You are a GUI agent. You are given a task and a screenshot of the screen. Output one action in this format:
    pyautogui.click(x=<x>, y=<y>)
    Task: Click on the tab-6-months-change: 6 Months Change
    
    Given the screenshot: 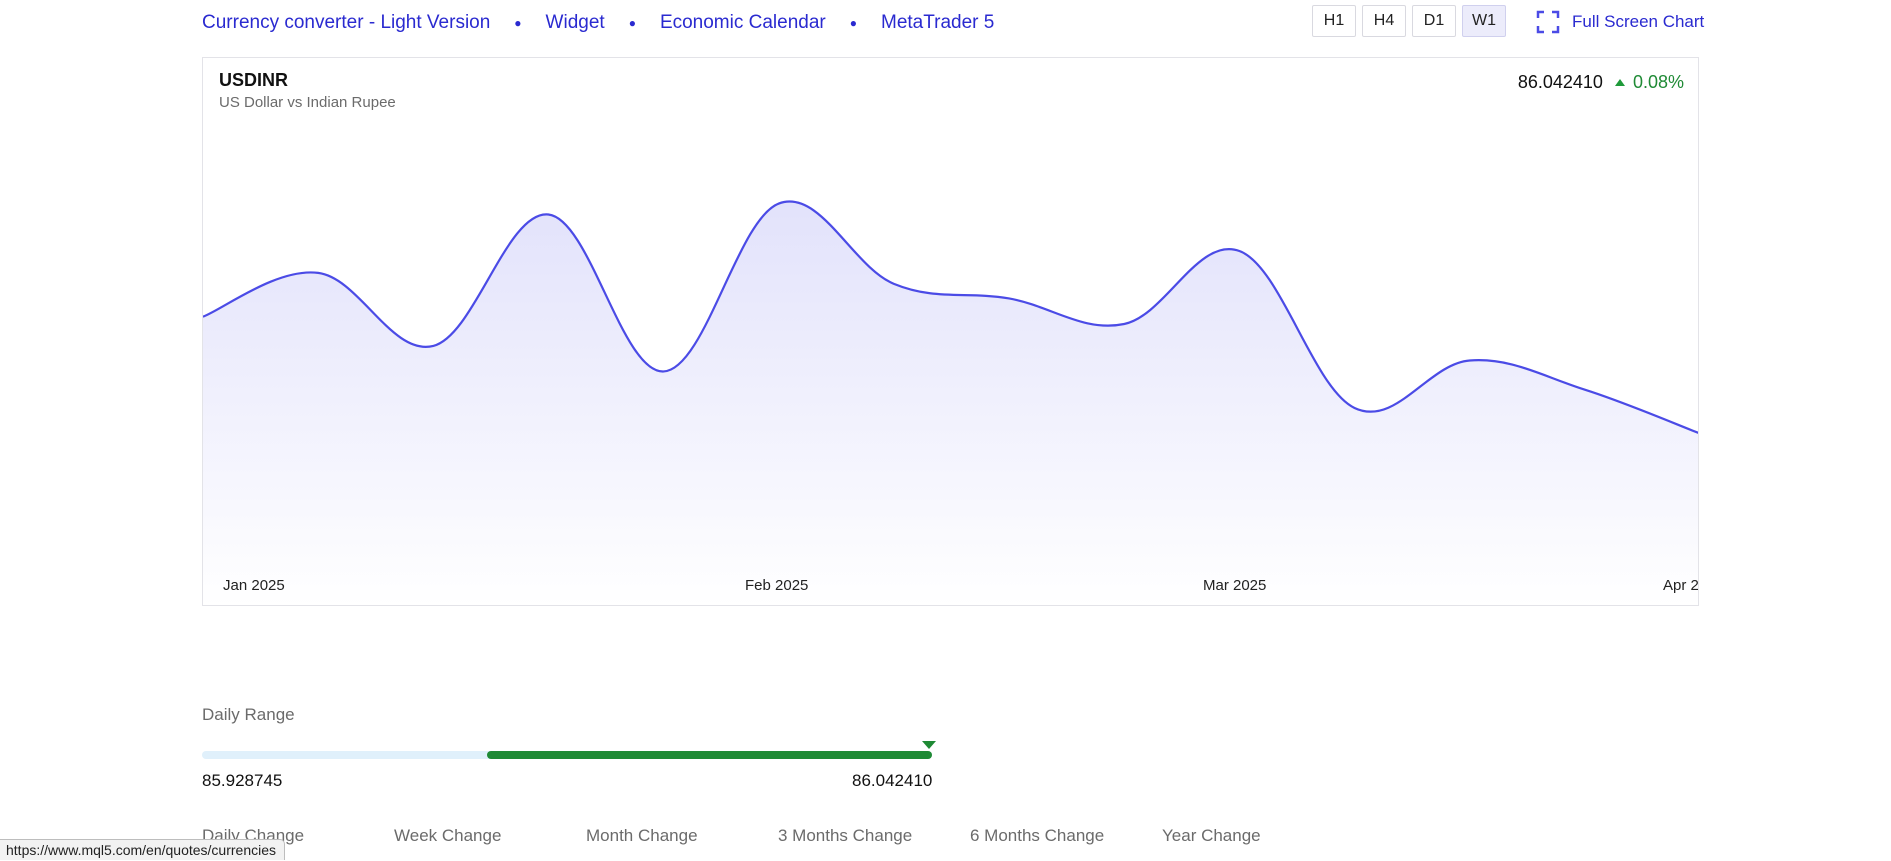 What is the action you would take?
    pyautogui.click(x=1037, y=836)
    